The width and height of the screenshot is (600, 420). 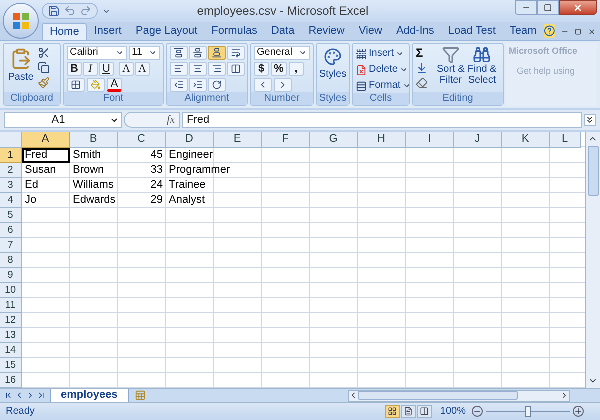 I want to click on column-header: I, so click(x=430, y=140).